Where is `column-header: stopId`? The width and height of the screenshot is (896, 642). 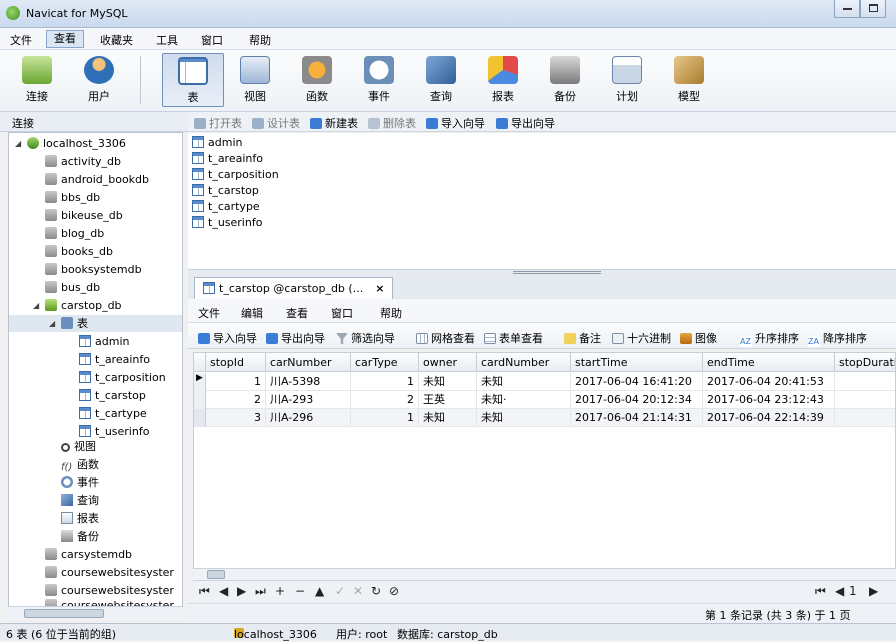 column-header: stopId is located at coordinates (236, 362).